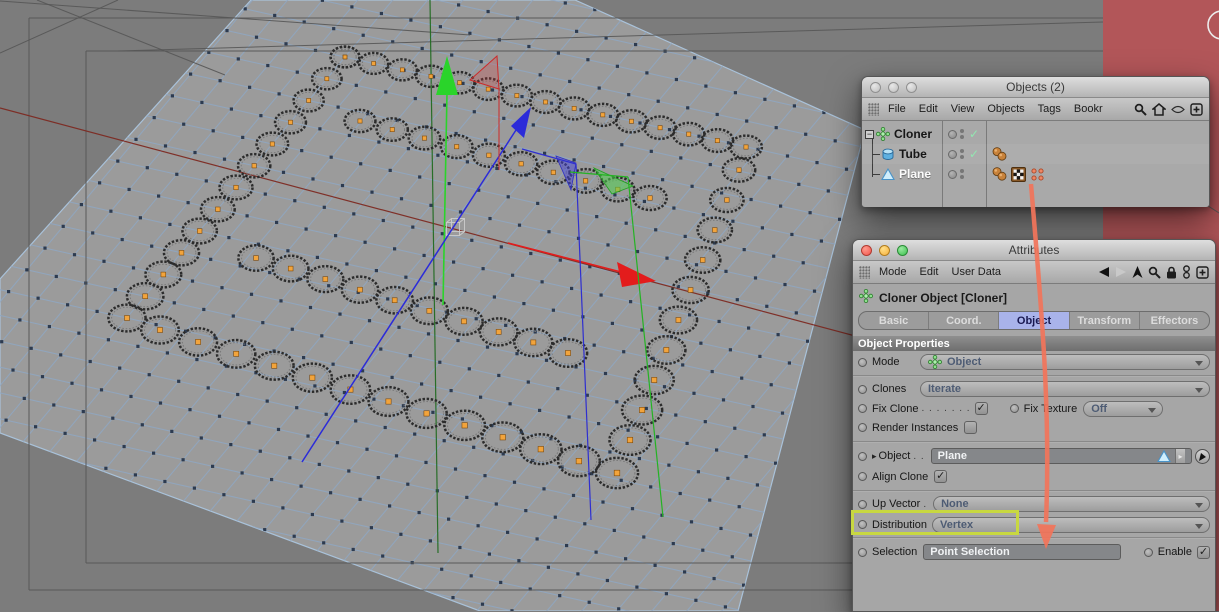 This screenshot has width=1219, height=612. I want to click on menu-item-user-data: User Data, so click(977, 272).